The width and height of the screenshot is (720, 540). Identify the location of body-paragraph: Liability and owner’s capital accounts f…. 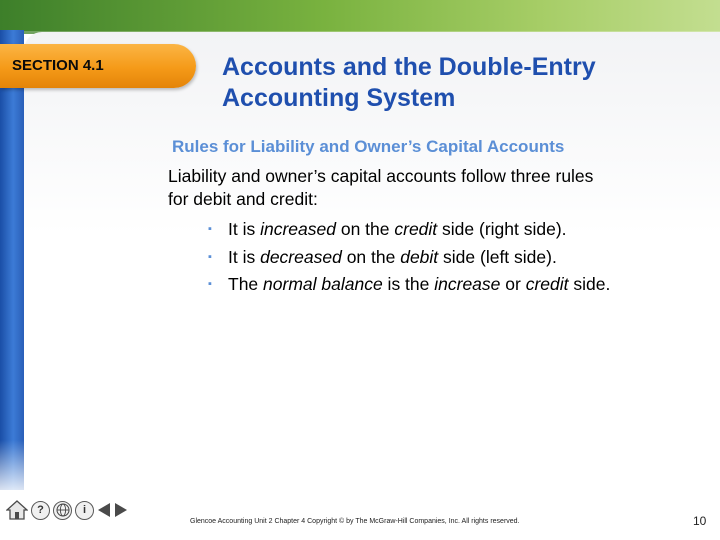
(428, 188).